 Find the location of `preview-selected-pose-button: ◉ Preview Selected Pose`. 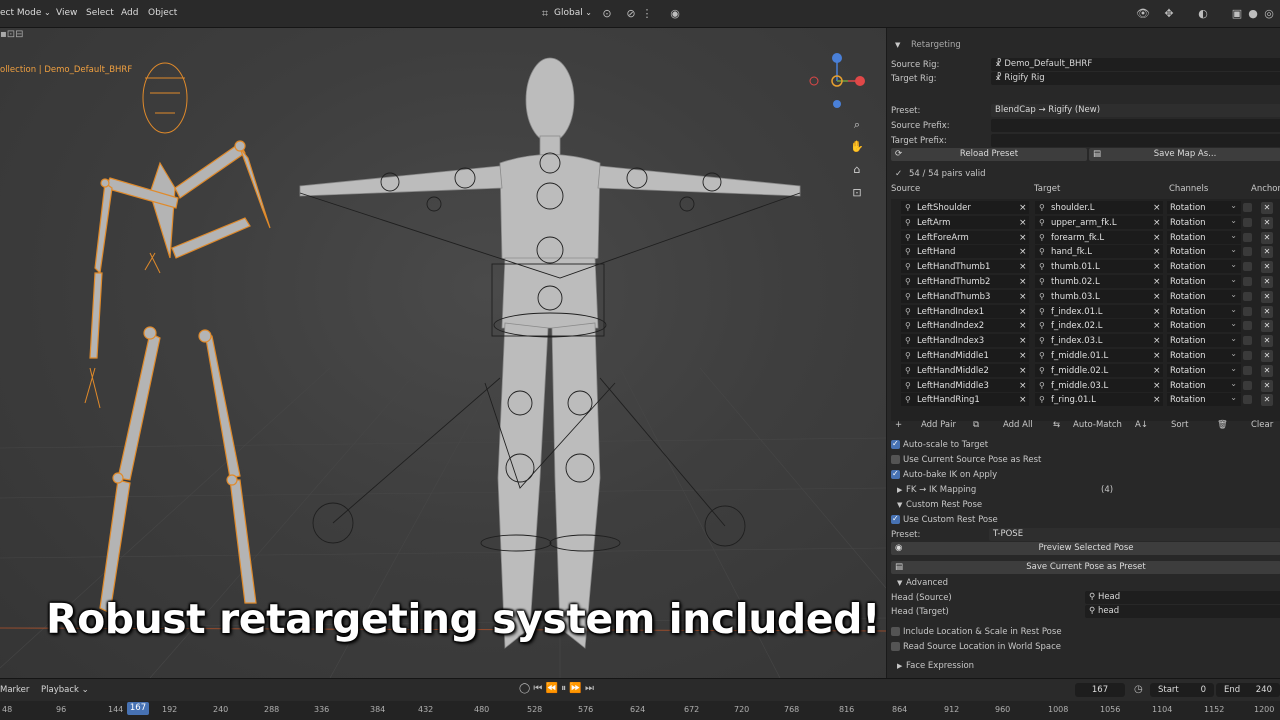

preview-selected-pose-button: ◉ Preview Selected Pose is located at coordinates (1085, 548).